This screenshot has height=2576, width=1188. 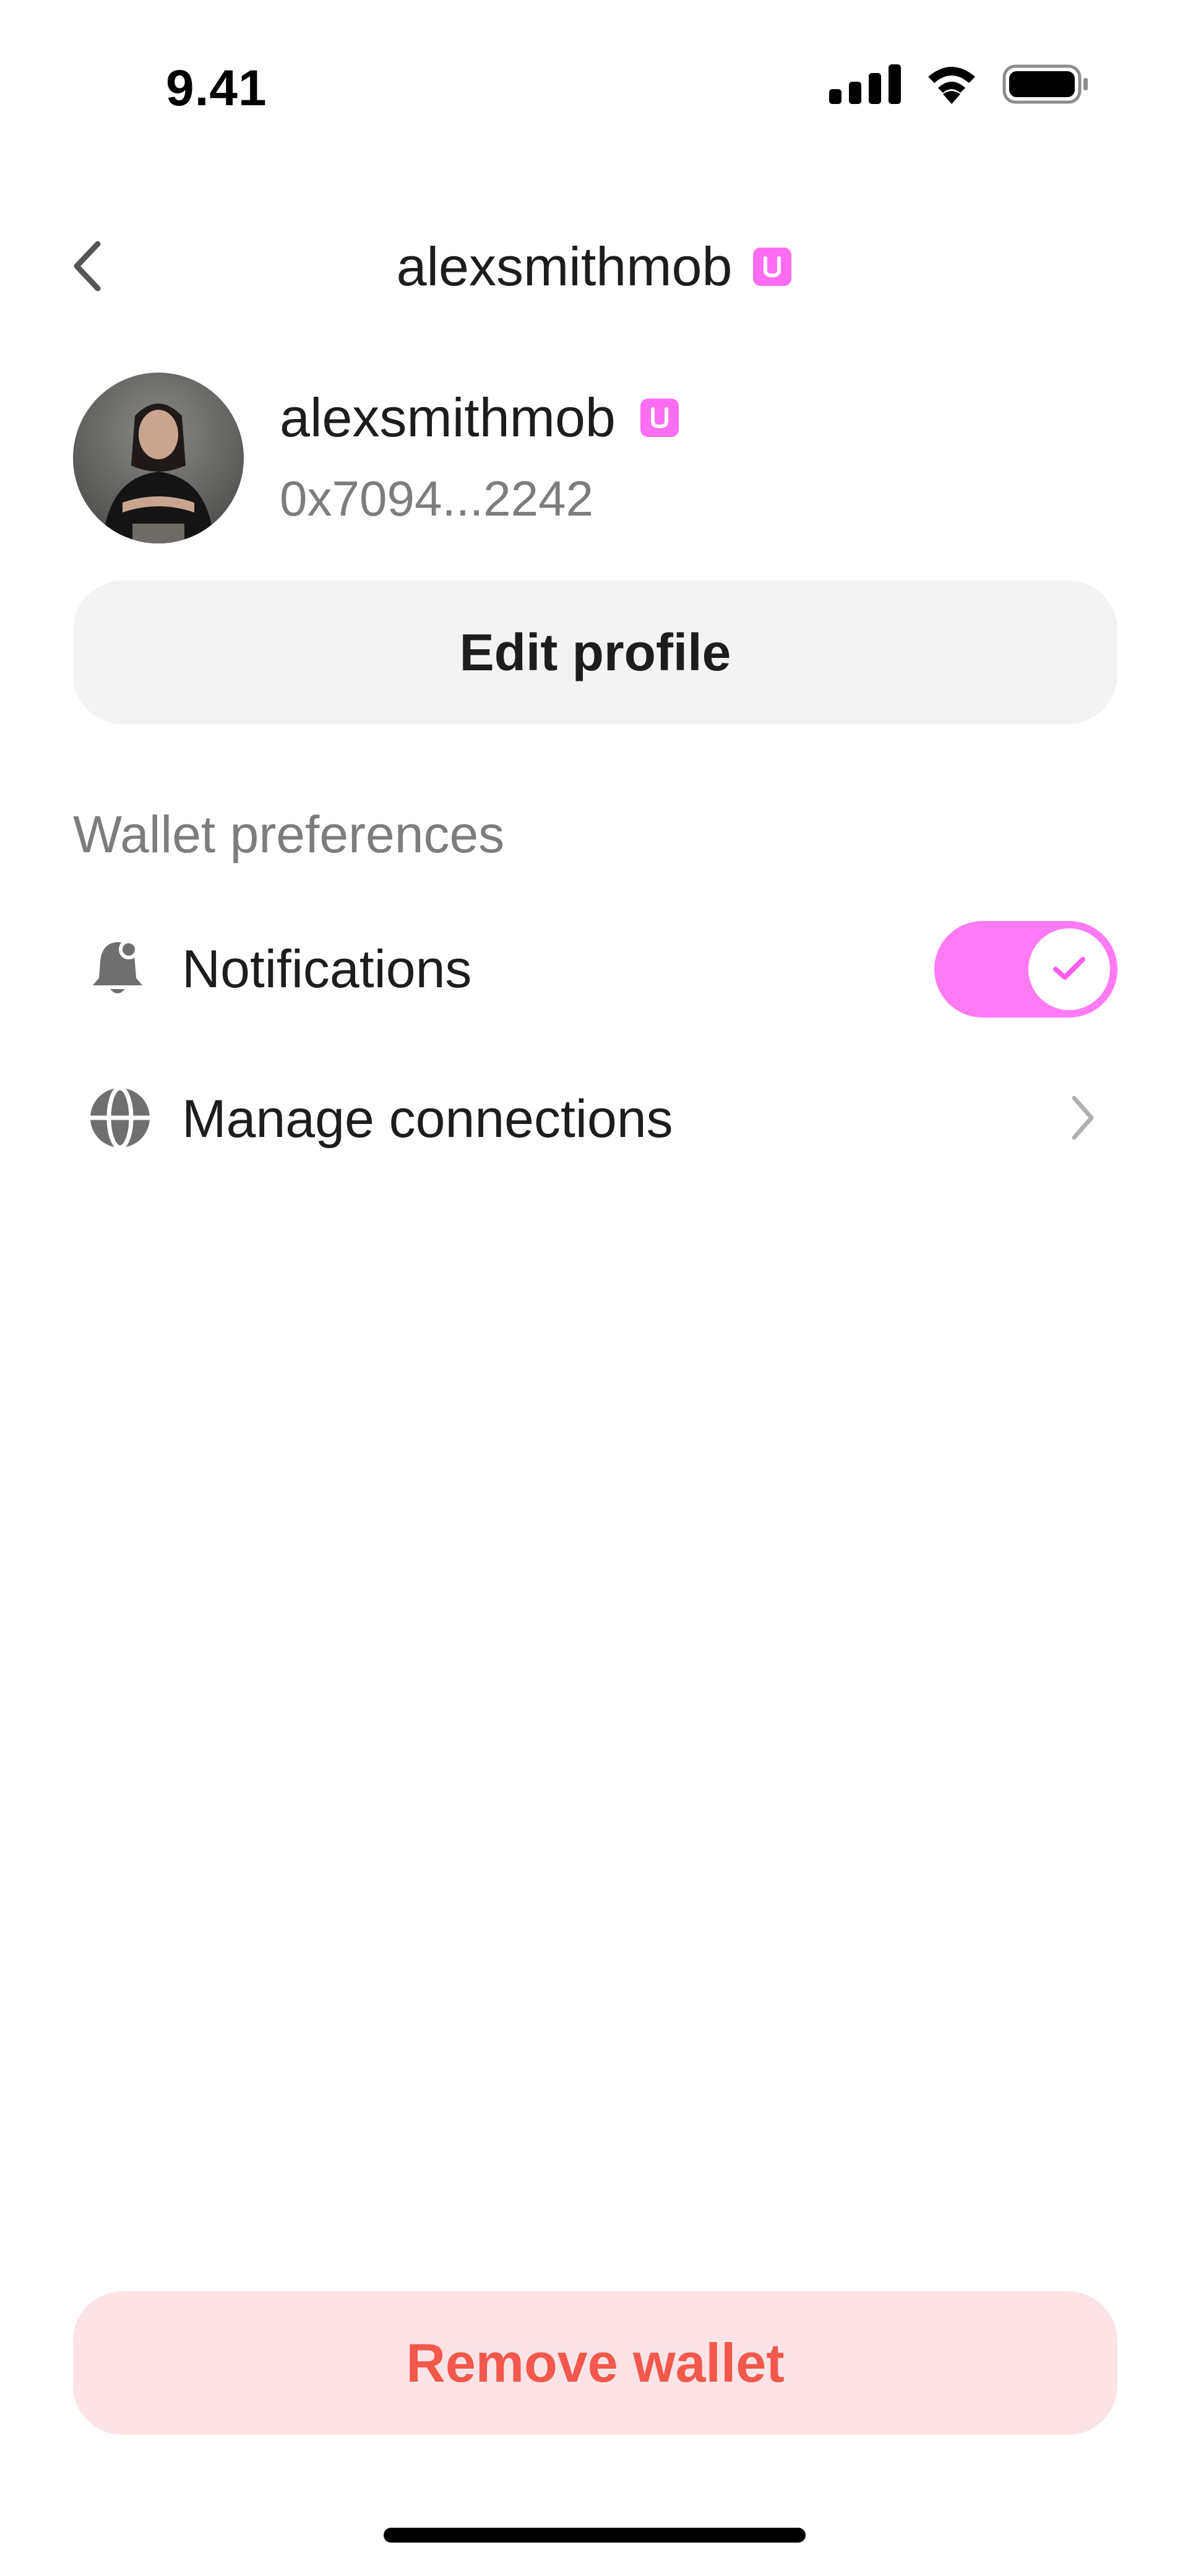 What do you see at coordinates (595, 2363) in the screenshot?
I see `remove-wallet-button: Remove wallet` at bounding box center [595, 2363].